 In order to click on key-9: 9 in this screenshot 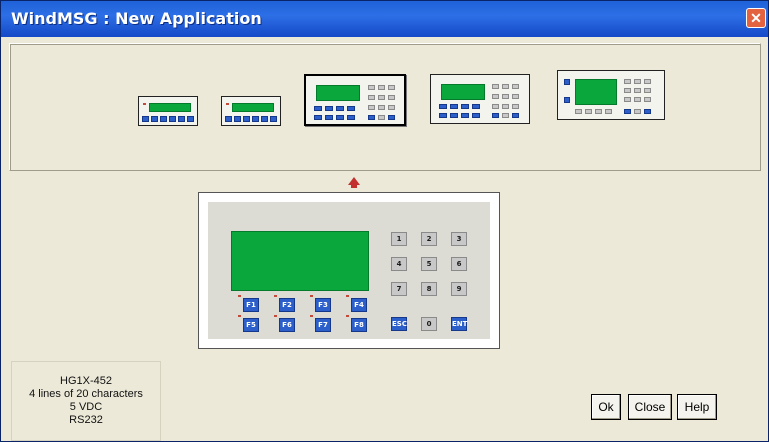, I will do `click(459, 289)`.